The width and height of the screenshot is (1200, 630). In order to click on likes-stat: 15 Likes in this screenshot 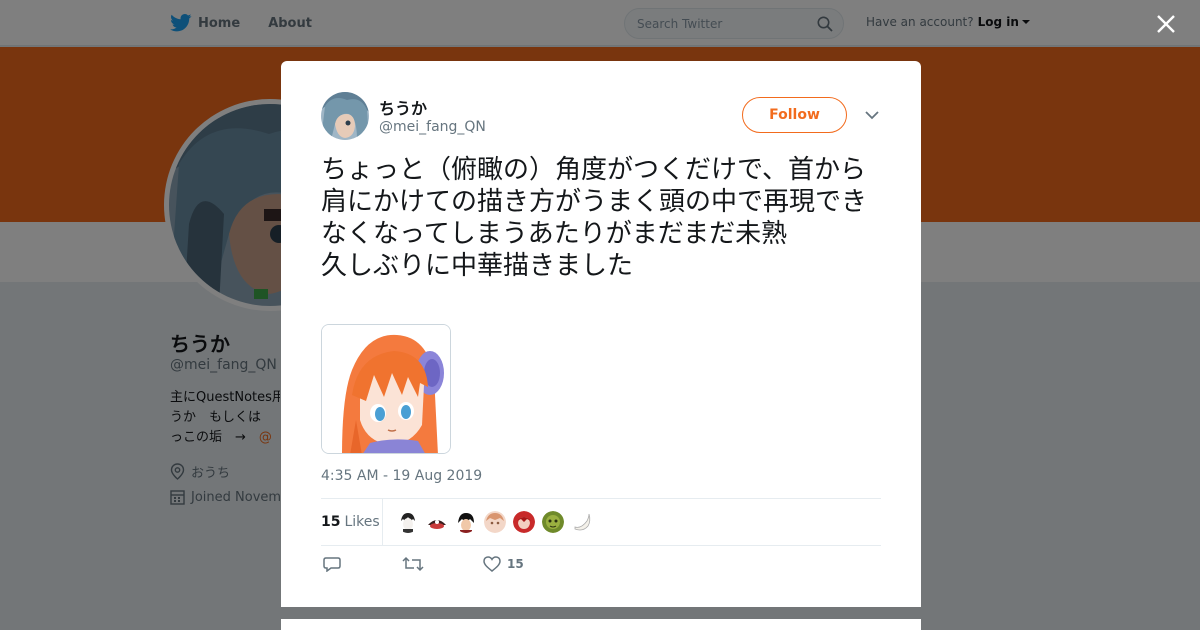, I will do `click(352, 522)`.